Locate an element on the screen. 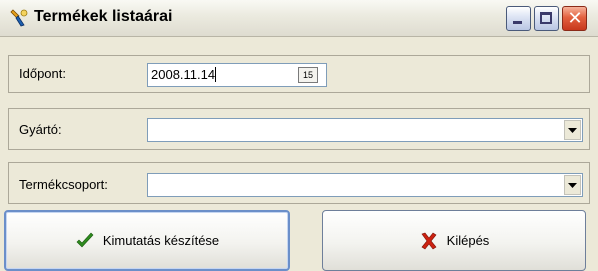 The width and height of the screenshot is (598, 271). date-field: 2008.11.14 15 is located at coordinates (237, 75).